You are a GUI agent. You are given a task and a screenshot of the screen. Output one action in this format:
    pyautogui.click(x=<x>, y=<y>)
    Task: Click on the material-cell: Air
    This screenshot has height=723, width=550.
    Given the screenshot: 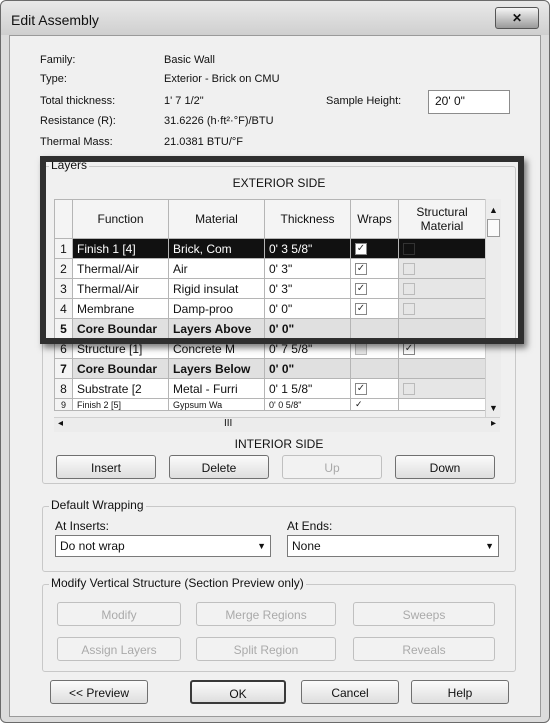 What is the action you would take?
    pyautogui.click(x=216, y=268)
    